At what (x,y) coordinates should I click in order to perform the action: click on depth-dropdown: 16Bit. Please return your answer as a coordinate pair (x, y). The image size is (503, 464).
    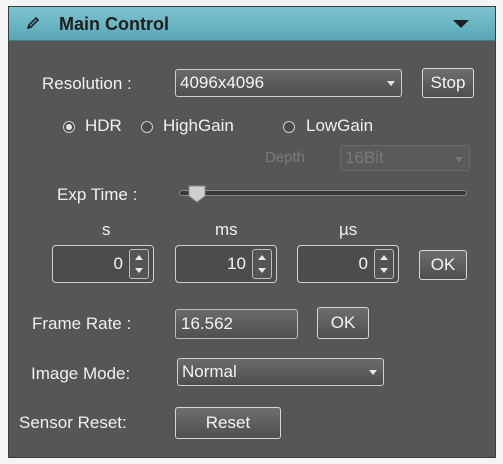
    Looking at the image, I should click on (405, 158).